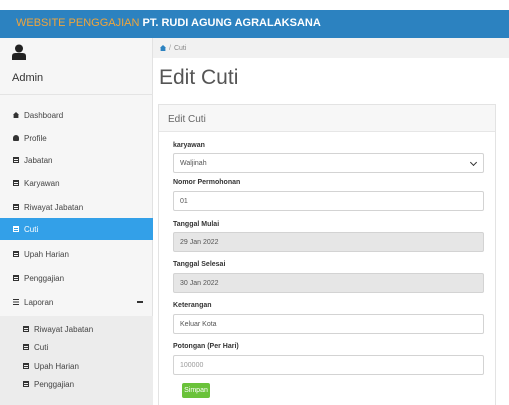 This screenshot has width=509, height=405. What do you see at coordinates (187, 119) in the screenshot?
I see `panel-title: Edit Cuti` at bounding box center [187, 119].